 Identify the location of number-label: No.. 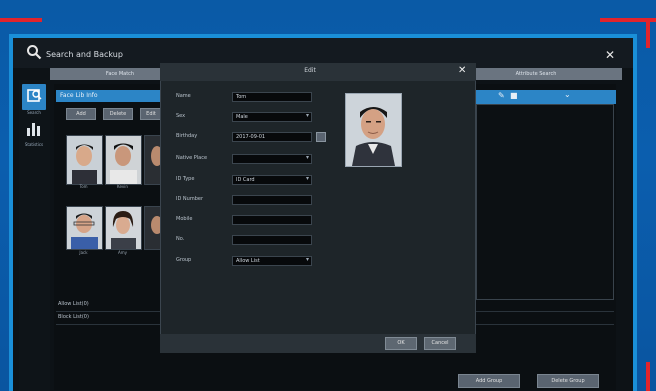
(180, 239).